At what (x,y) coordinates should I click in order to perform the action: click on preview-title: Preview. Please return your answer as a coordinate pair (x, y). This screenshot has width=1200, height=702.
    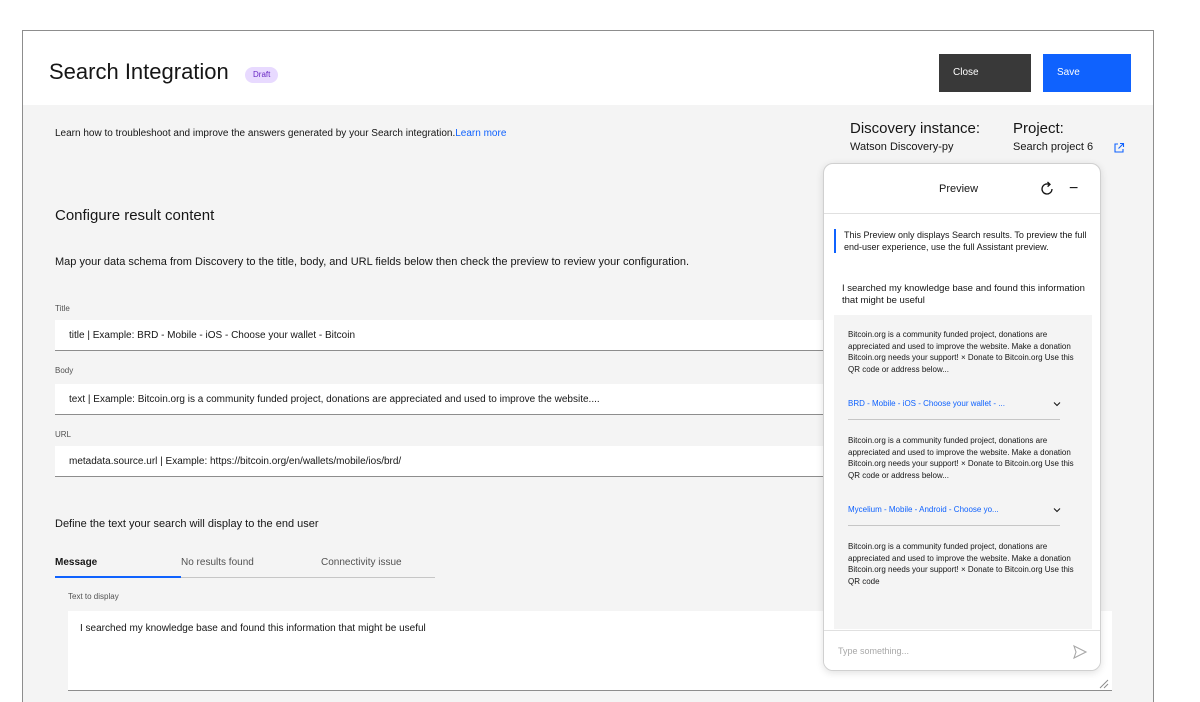
    Looking at the image, I should click on (959, 189).